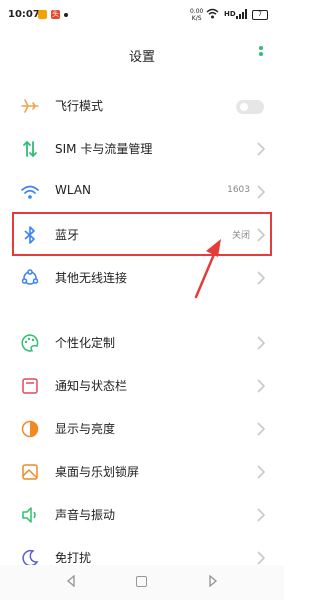 This screenshot has width=320, height=600. I want to click on sound-icon, so click(29, 515).